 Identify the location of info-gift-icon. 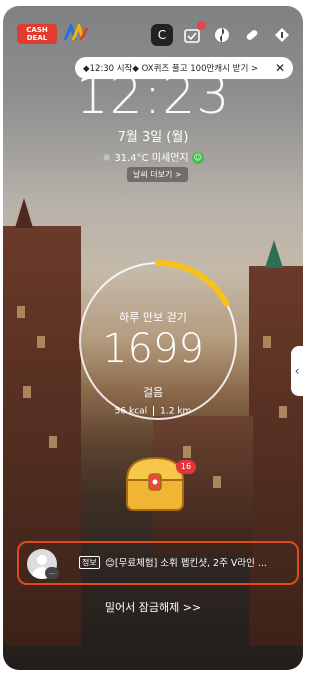
(282, 35).